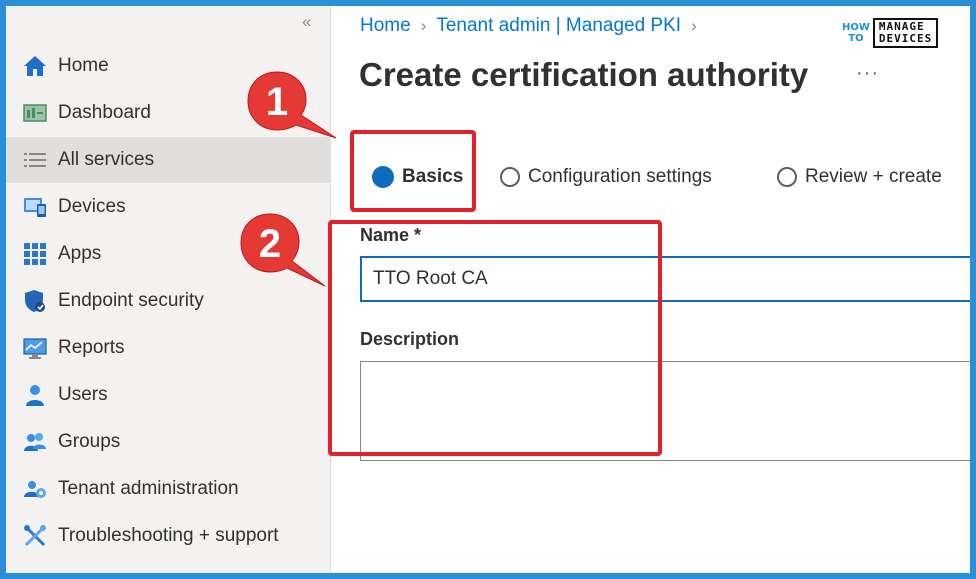  I want to click on home-icon, so click(35, 66).